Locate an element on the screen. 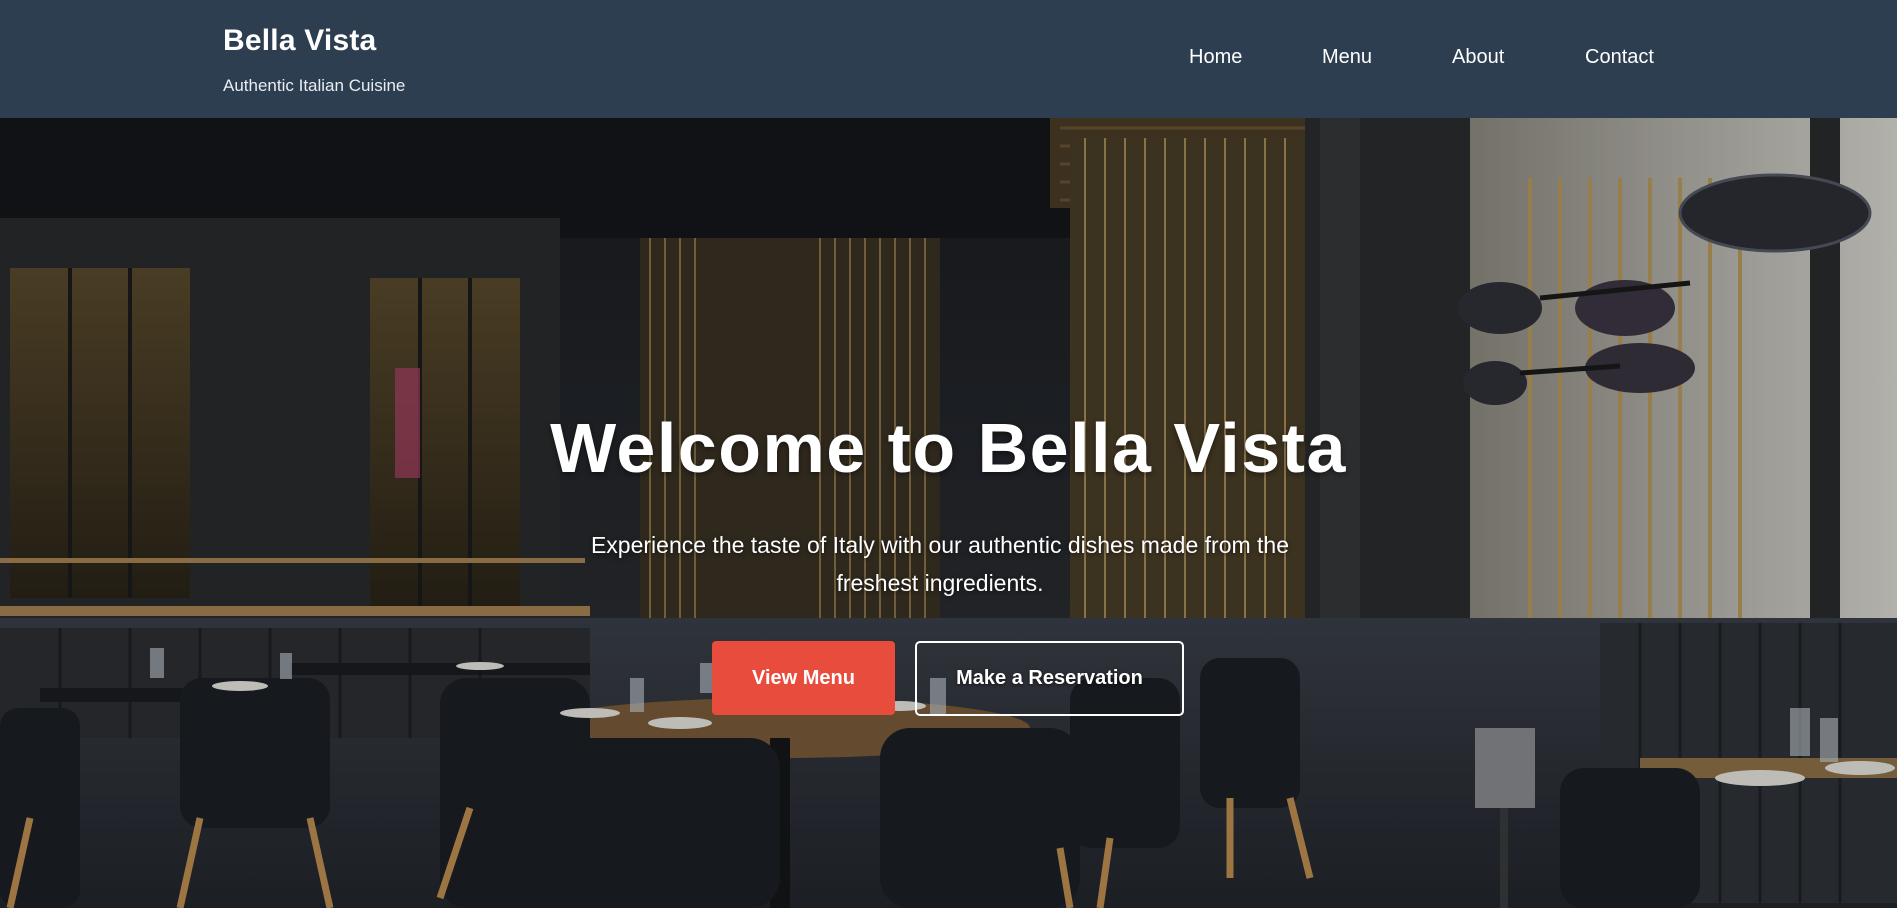 The image size is (1897, 908). brand-tagline: Authentic Italian Cuisine is located at coordinates (314, 85).